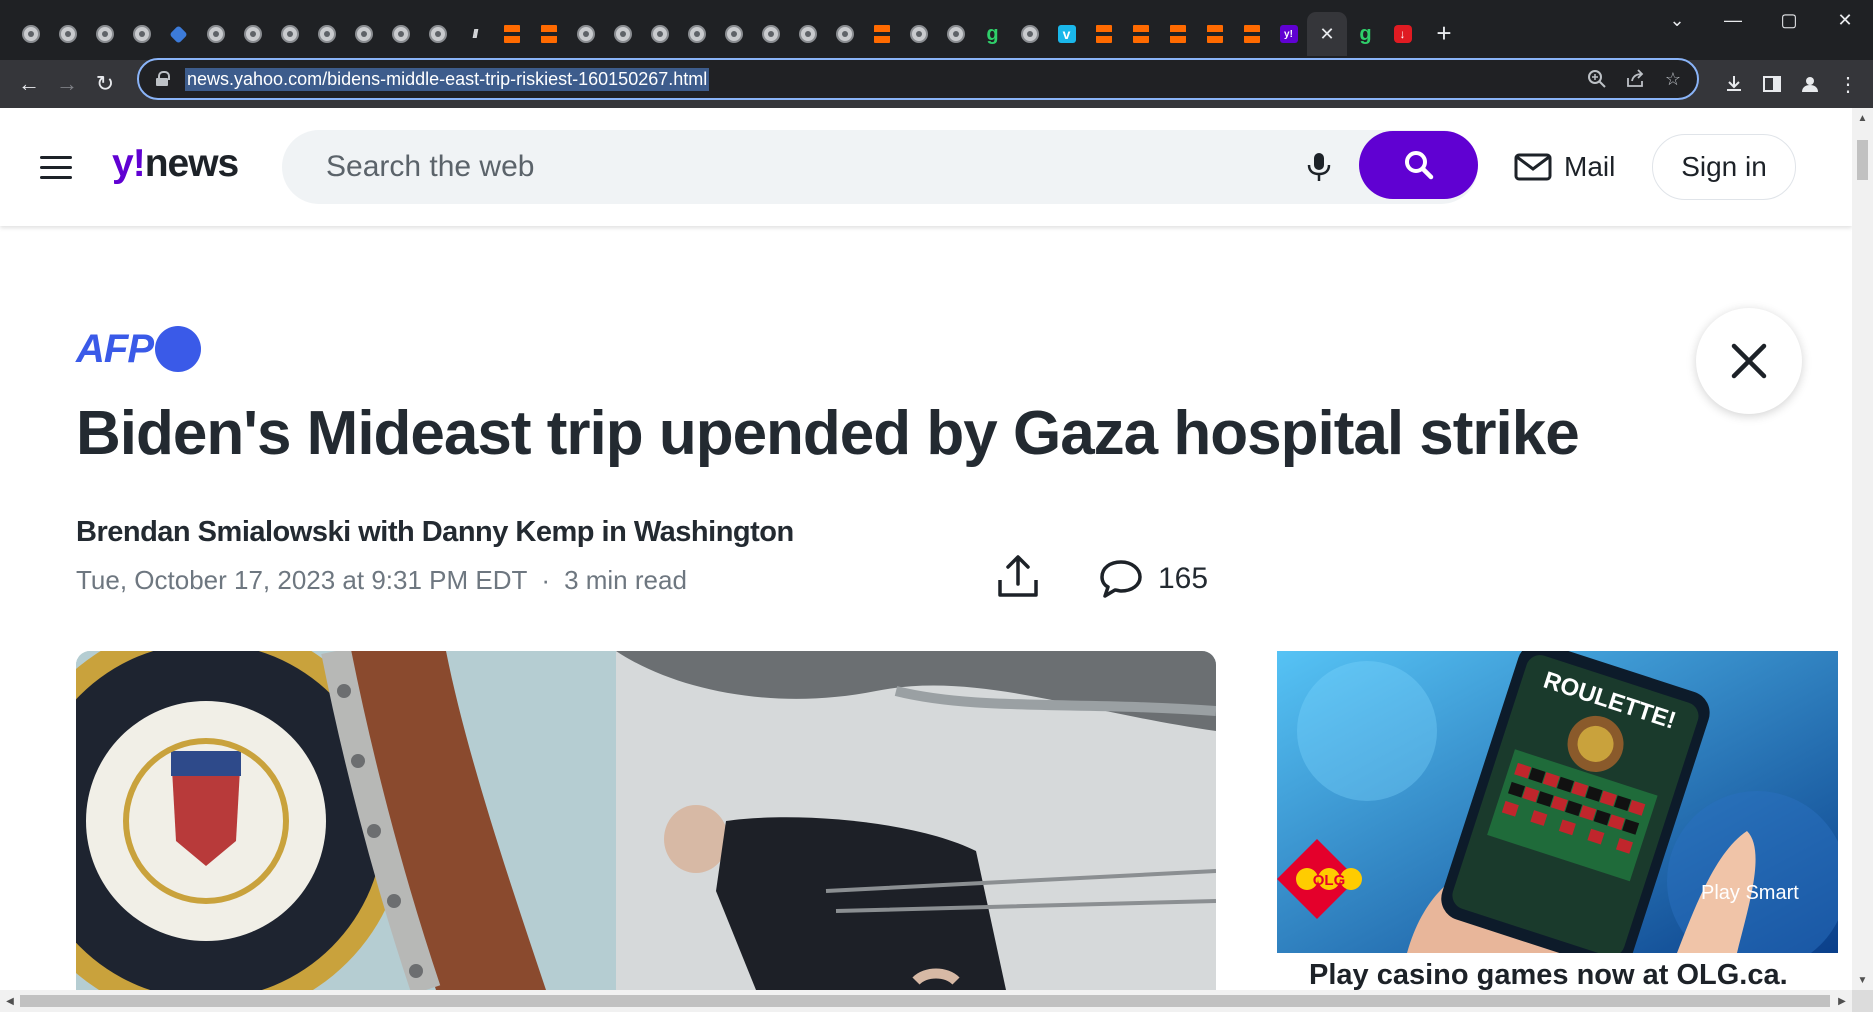 The width and height of the screenshot is (1873, 1012). What do you see at coordinates (1418, 165) in the screenshot?
I see `search-button` at bounding box center [1418, 165].